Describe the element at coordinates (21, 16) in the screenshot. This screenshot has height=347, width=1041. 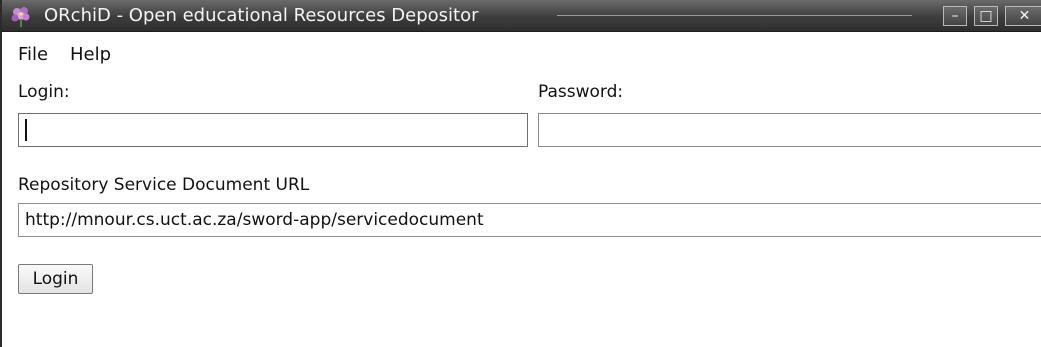
I see `flower-icon` at that location.